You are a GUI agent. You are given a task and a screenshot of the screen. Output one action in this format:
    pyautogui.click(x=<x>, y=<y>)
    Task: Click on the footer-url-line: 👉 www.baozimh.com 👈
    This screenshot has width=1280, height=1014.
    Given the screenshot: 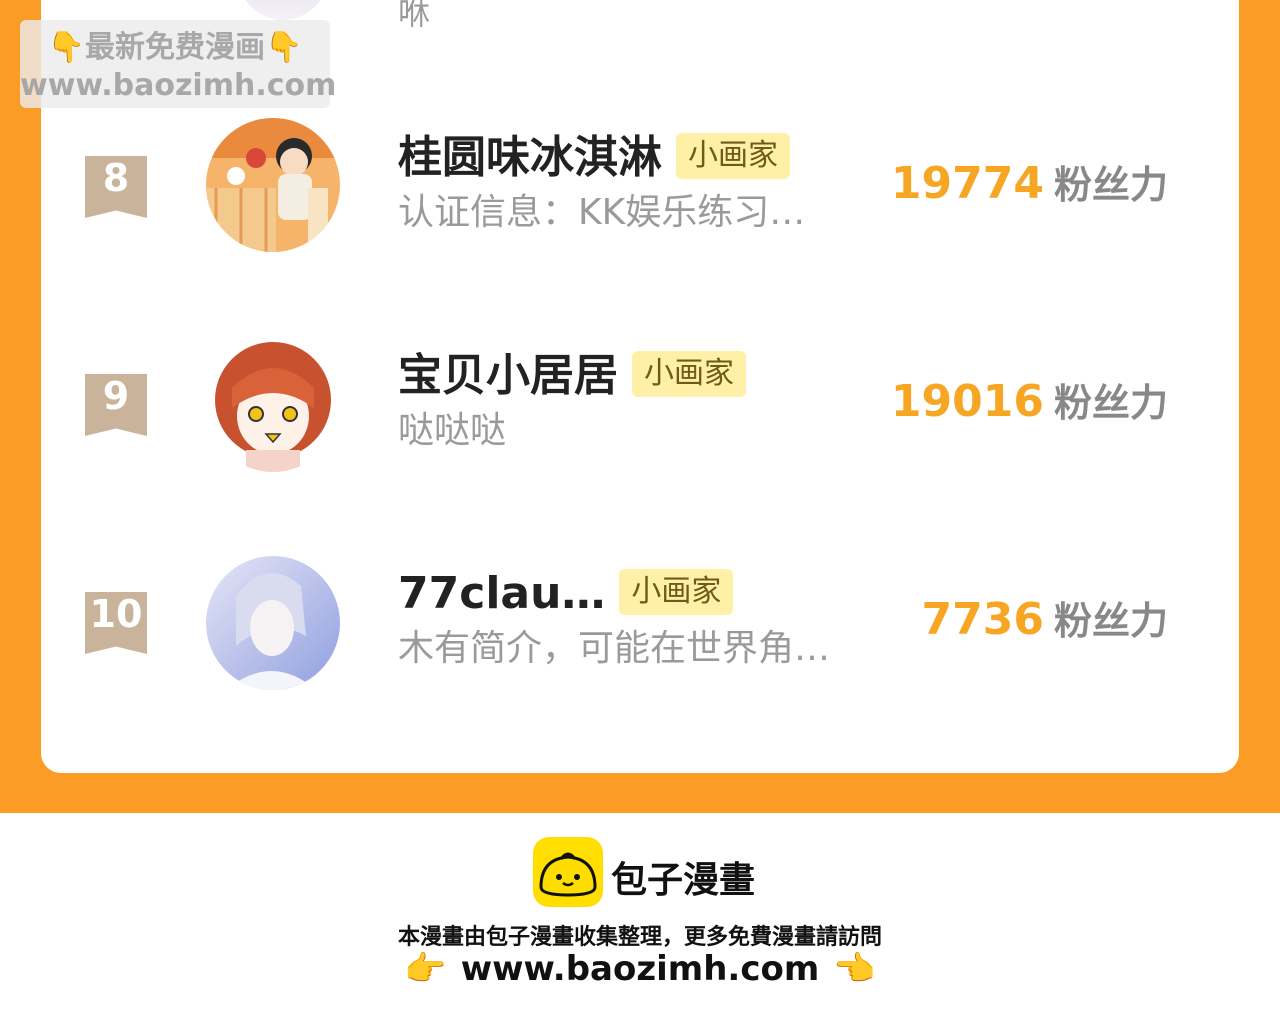 What is the action you would take?
    pyautogui.click(x=640, y=969)
    